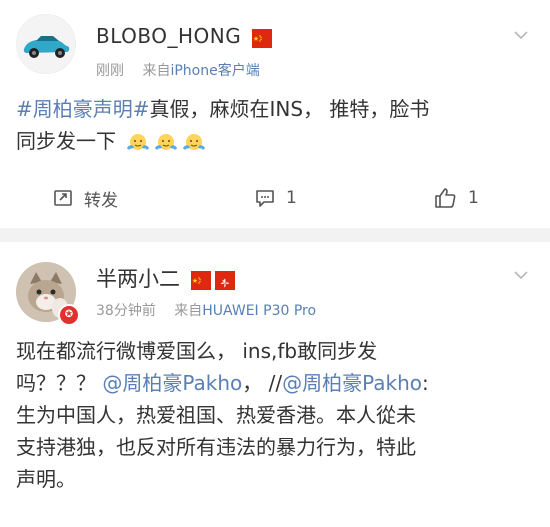 The height and width of the screenshot is (527, 550). I want to click on post1-content: #周柏豪声明#真假，麻烦在INS， 推特，脸书 同步发一下, so click(273, 125).